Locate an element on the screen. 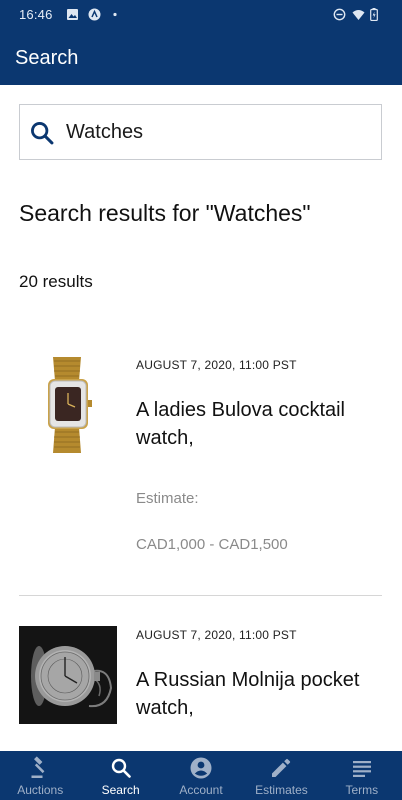  account-icon is located at coordinates (201, 768).